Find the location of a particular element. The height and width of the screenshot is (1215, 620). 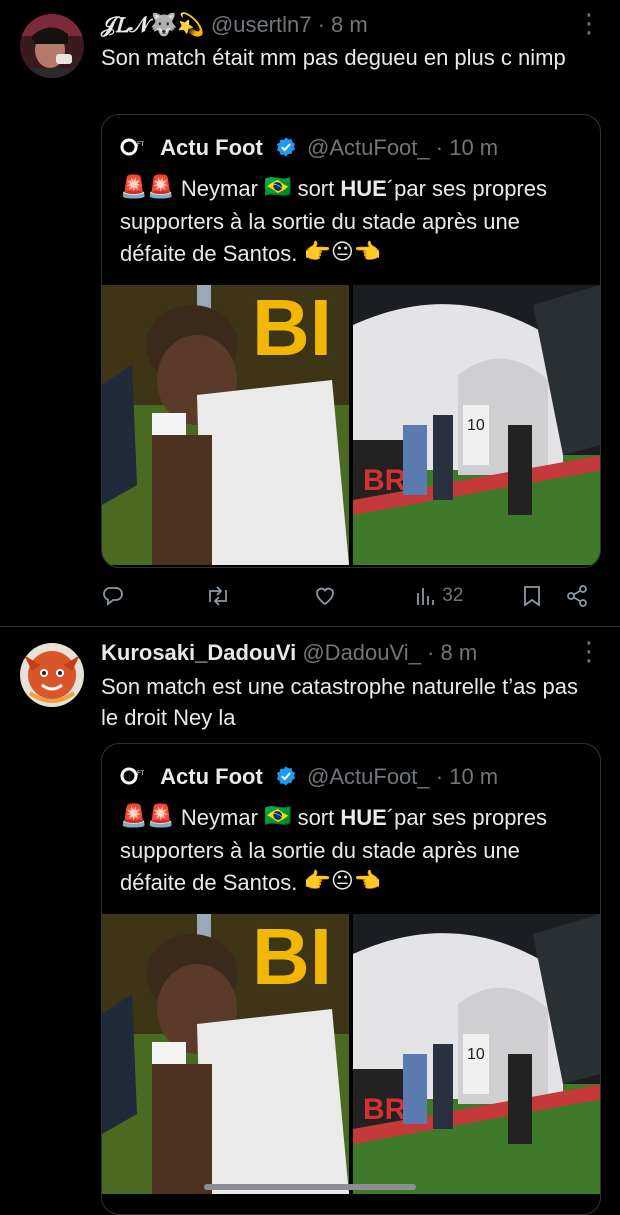

reply-icon is located at coordinates (113, 596).